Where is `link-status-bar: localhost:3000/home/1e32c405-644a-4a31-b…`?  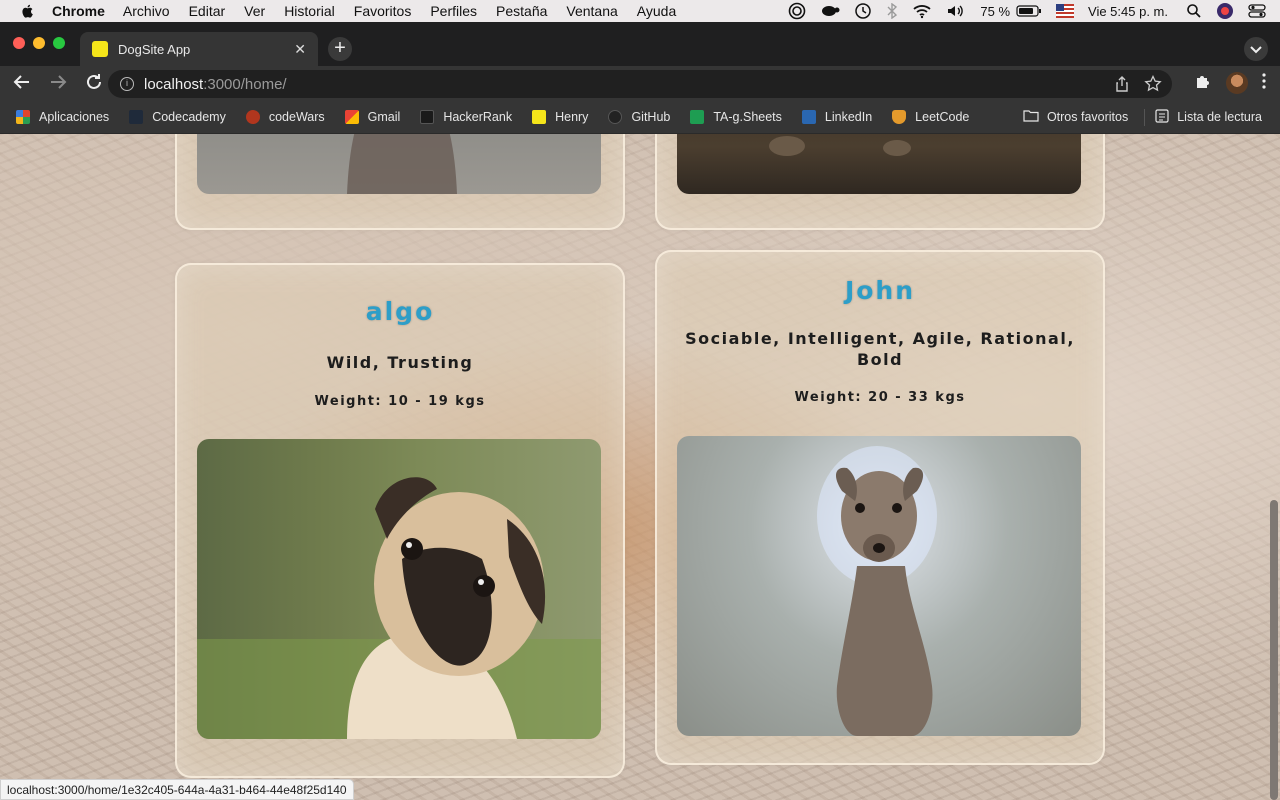 link-status-bar: localhost:3000/home/1e32c405-644a-4a31-b… is located at coordinates (177, 789).